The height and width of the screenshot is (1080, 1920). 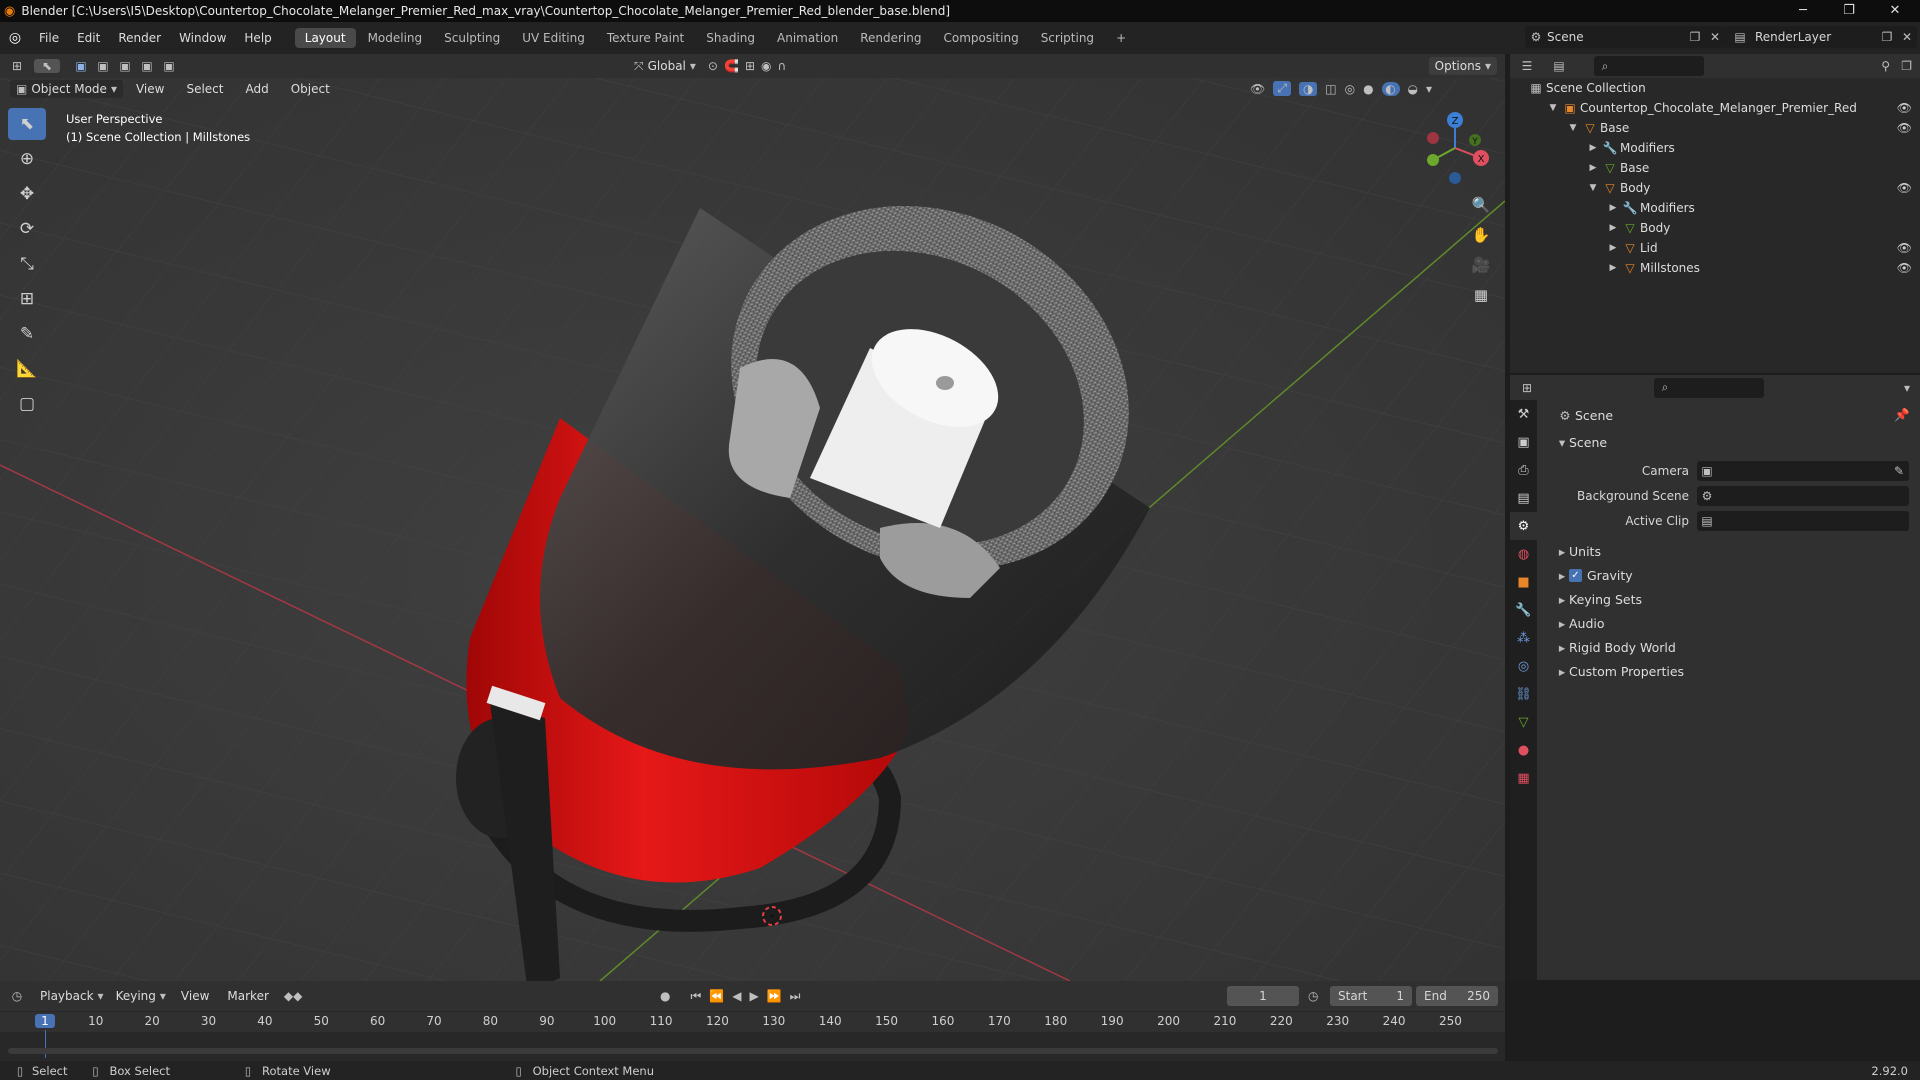 I want to click on viewport-menu-view: View, so click(x=150, y=89).